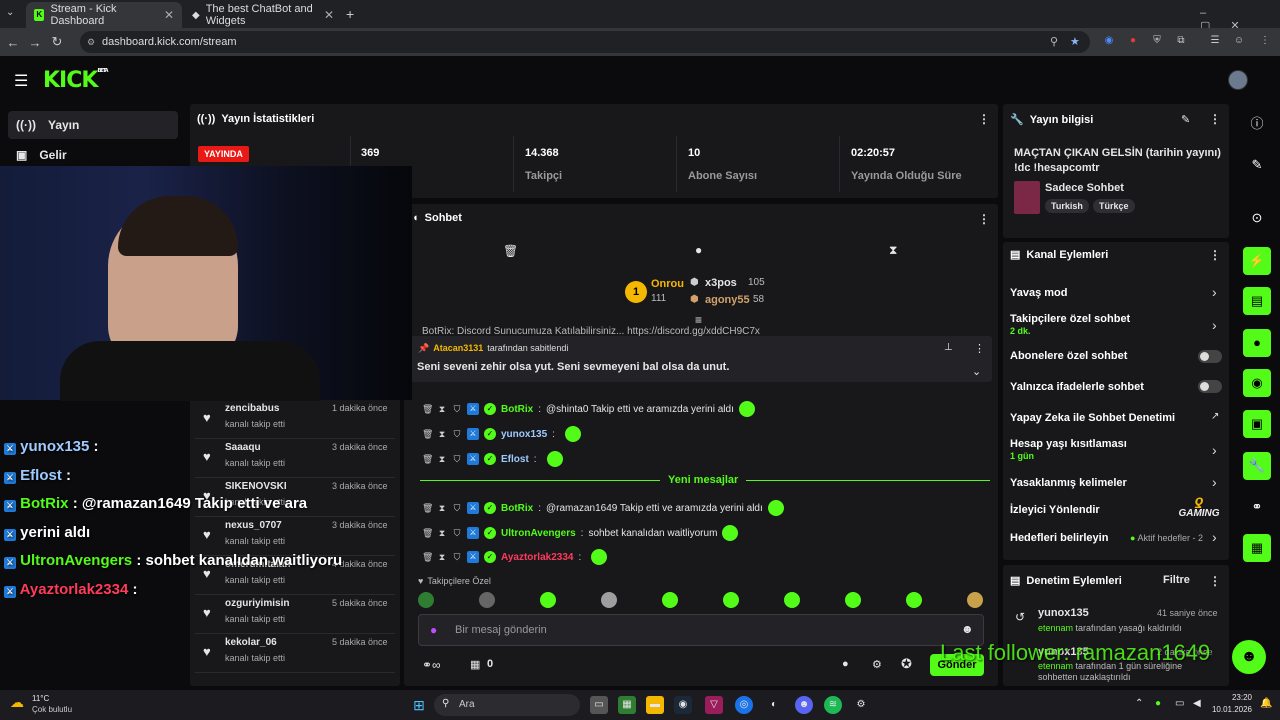 The width and height of the screenshot is (1280, 720). What do you see at coordinates (263, 15) in the screenshot?
I see `tab-chatbot: ◆ The best ChatBot and Widgets ✕` at bounding box center [263, 15].